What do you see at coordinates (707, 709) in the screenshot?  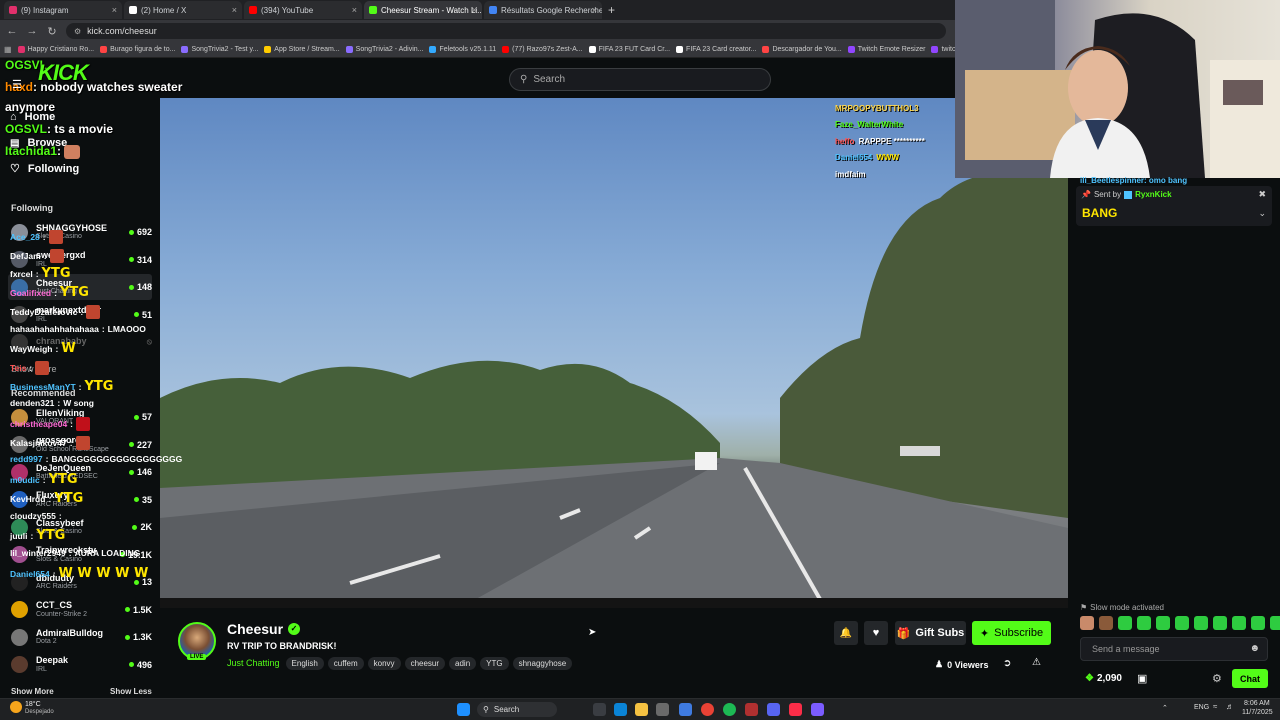 I see `chrome-icon` at bounding box center [707, 709].